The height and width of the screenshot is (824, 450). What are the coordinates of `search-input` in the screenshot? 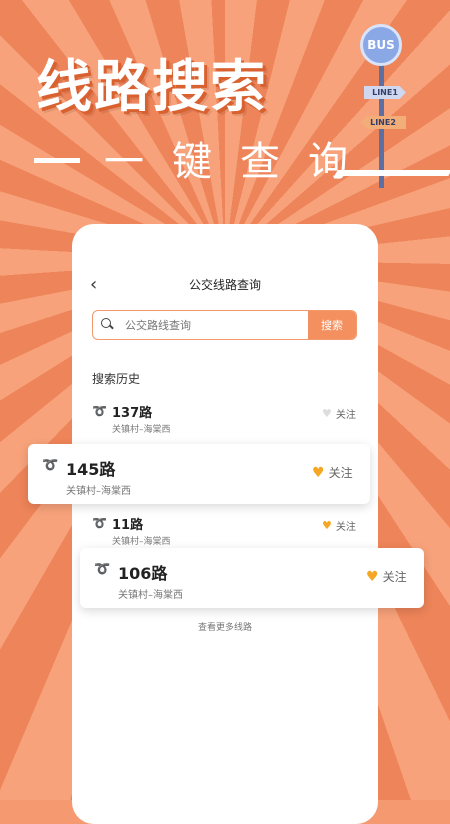 It's located at (215, 325).